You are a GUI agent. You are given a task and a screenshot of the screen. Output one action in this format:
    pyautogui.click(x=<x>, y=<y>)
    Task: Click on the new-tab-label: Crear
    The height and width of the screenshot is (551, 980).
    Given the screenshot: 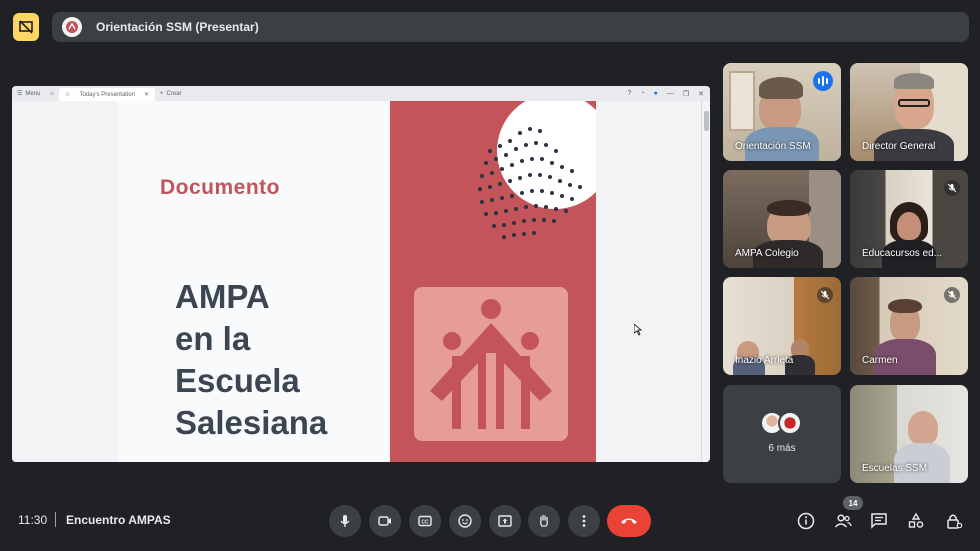 What is the action you would take?
    pyautogui.click(x=174, y=93)
    